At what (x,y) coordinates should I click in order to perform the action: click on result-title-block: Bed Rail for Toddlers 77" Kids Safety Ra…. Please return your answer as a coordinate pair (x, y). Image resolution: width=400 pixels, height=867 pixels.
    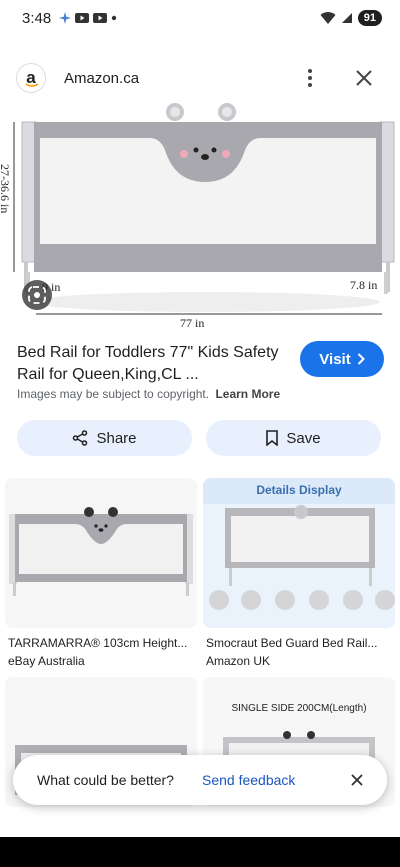
    Looking at the image, I should click on (152, 364).